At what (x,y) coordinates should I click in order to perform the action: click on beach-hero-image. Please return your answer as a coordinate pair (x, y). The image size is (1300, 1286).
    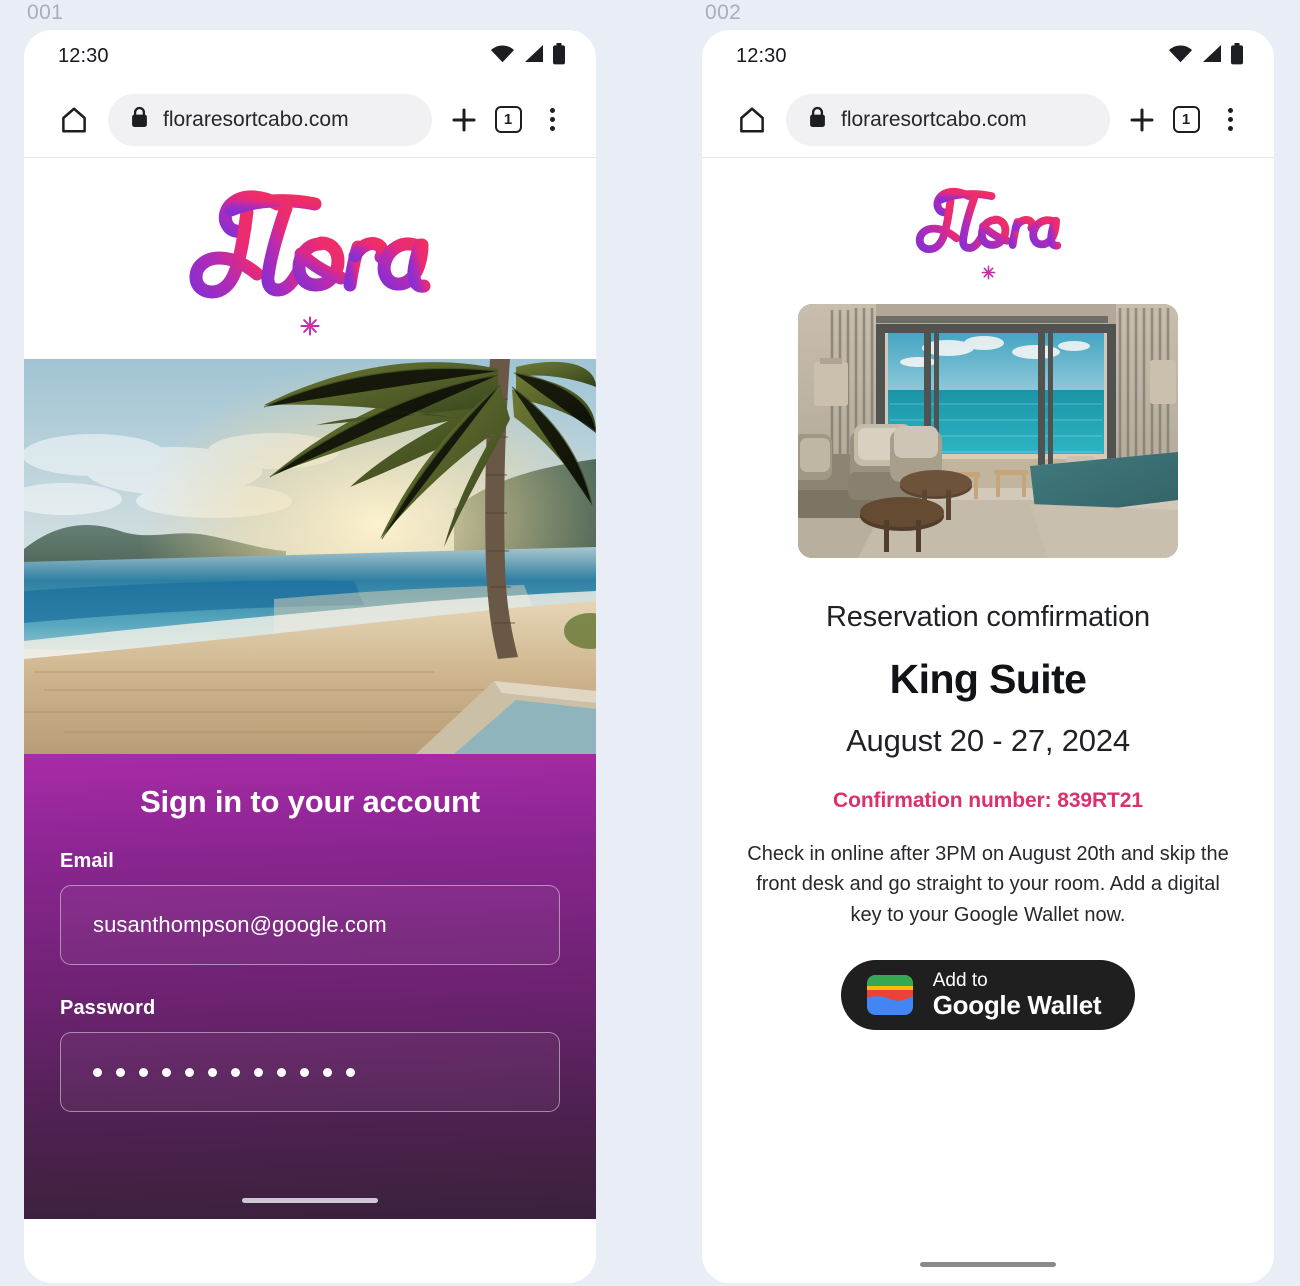
    Looking at the image, I should click on (310, 556).